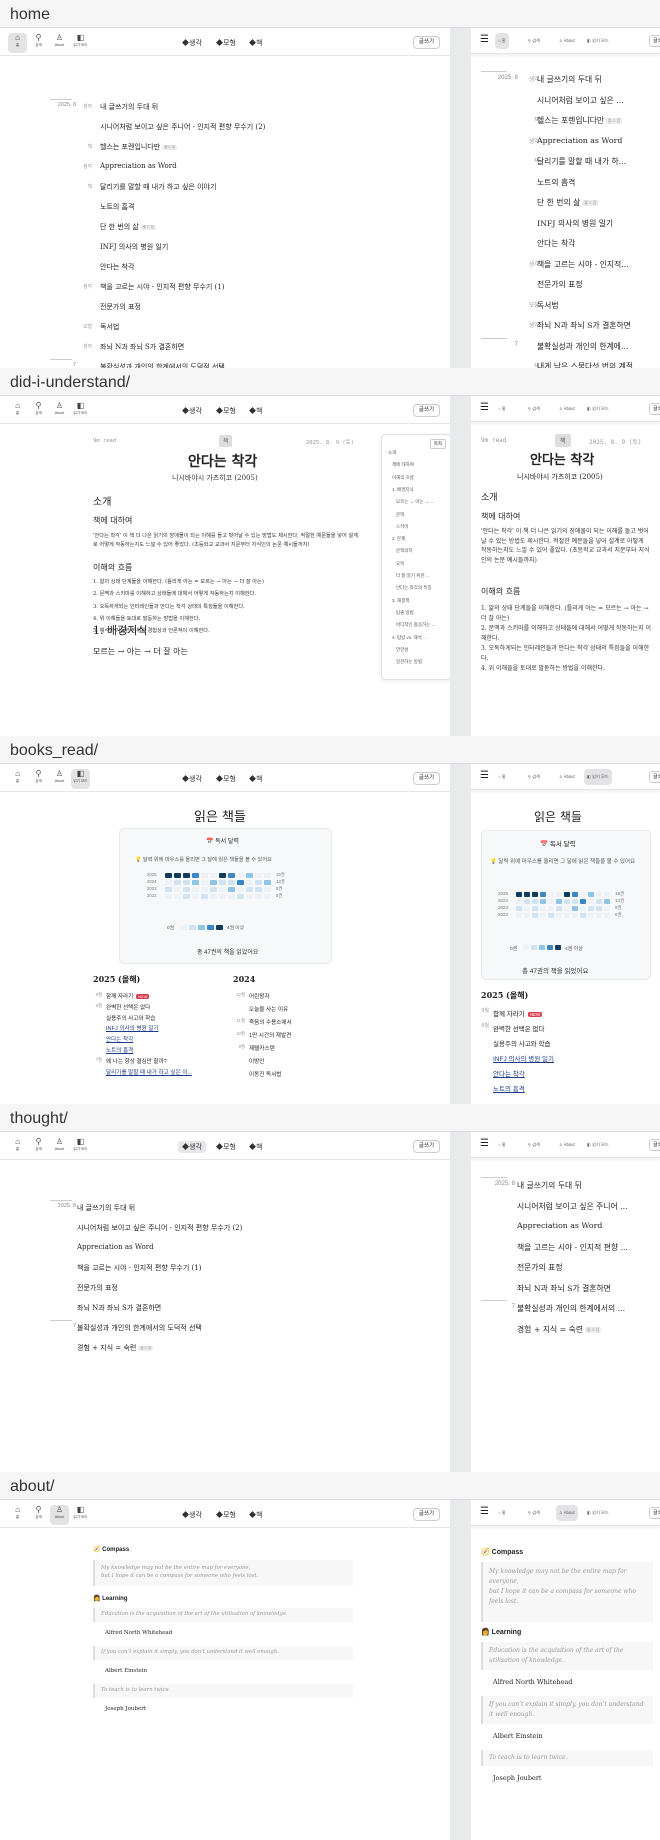  Describe the element at coordinates (402, 650) in the screenshot. I see `toc-item: 언한성` at that location.